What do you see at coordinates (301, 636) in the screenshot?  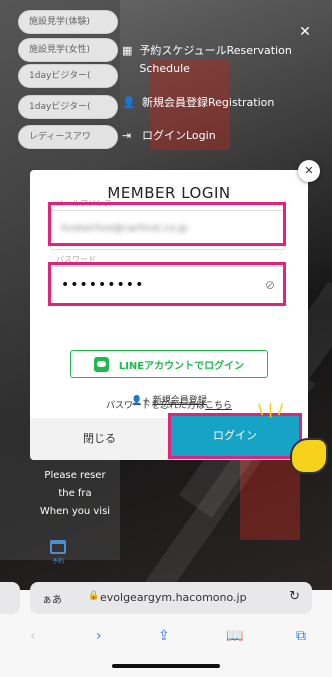 I see `tabs-icon: ⧉` at bounding box center [301, 636].